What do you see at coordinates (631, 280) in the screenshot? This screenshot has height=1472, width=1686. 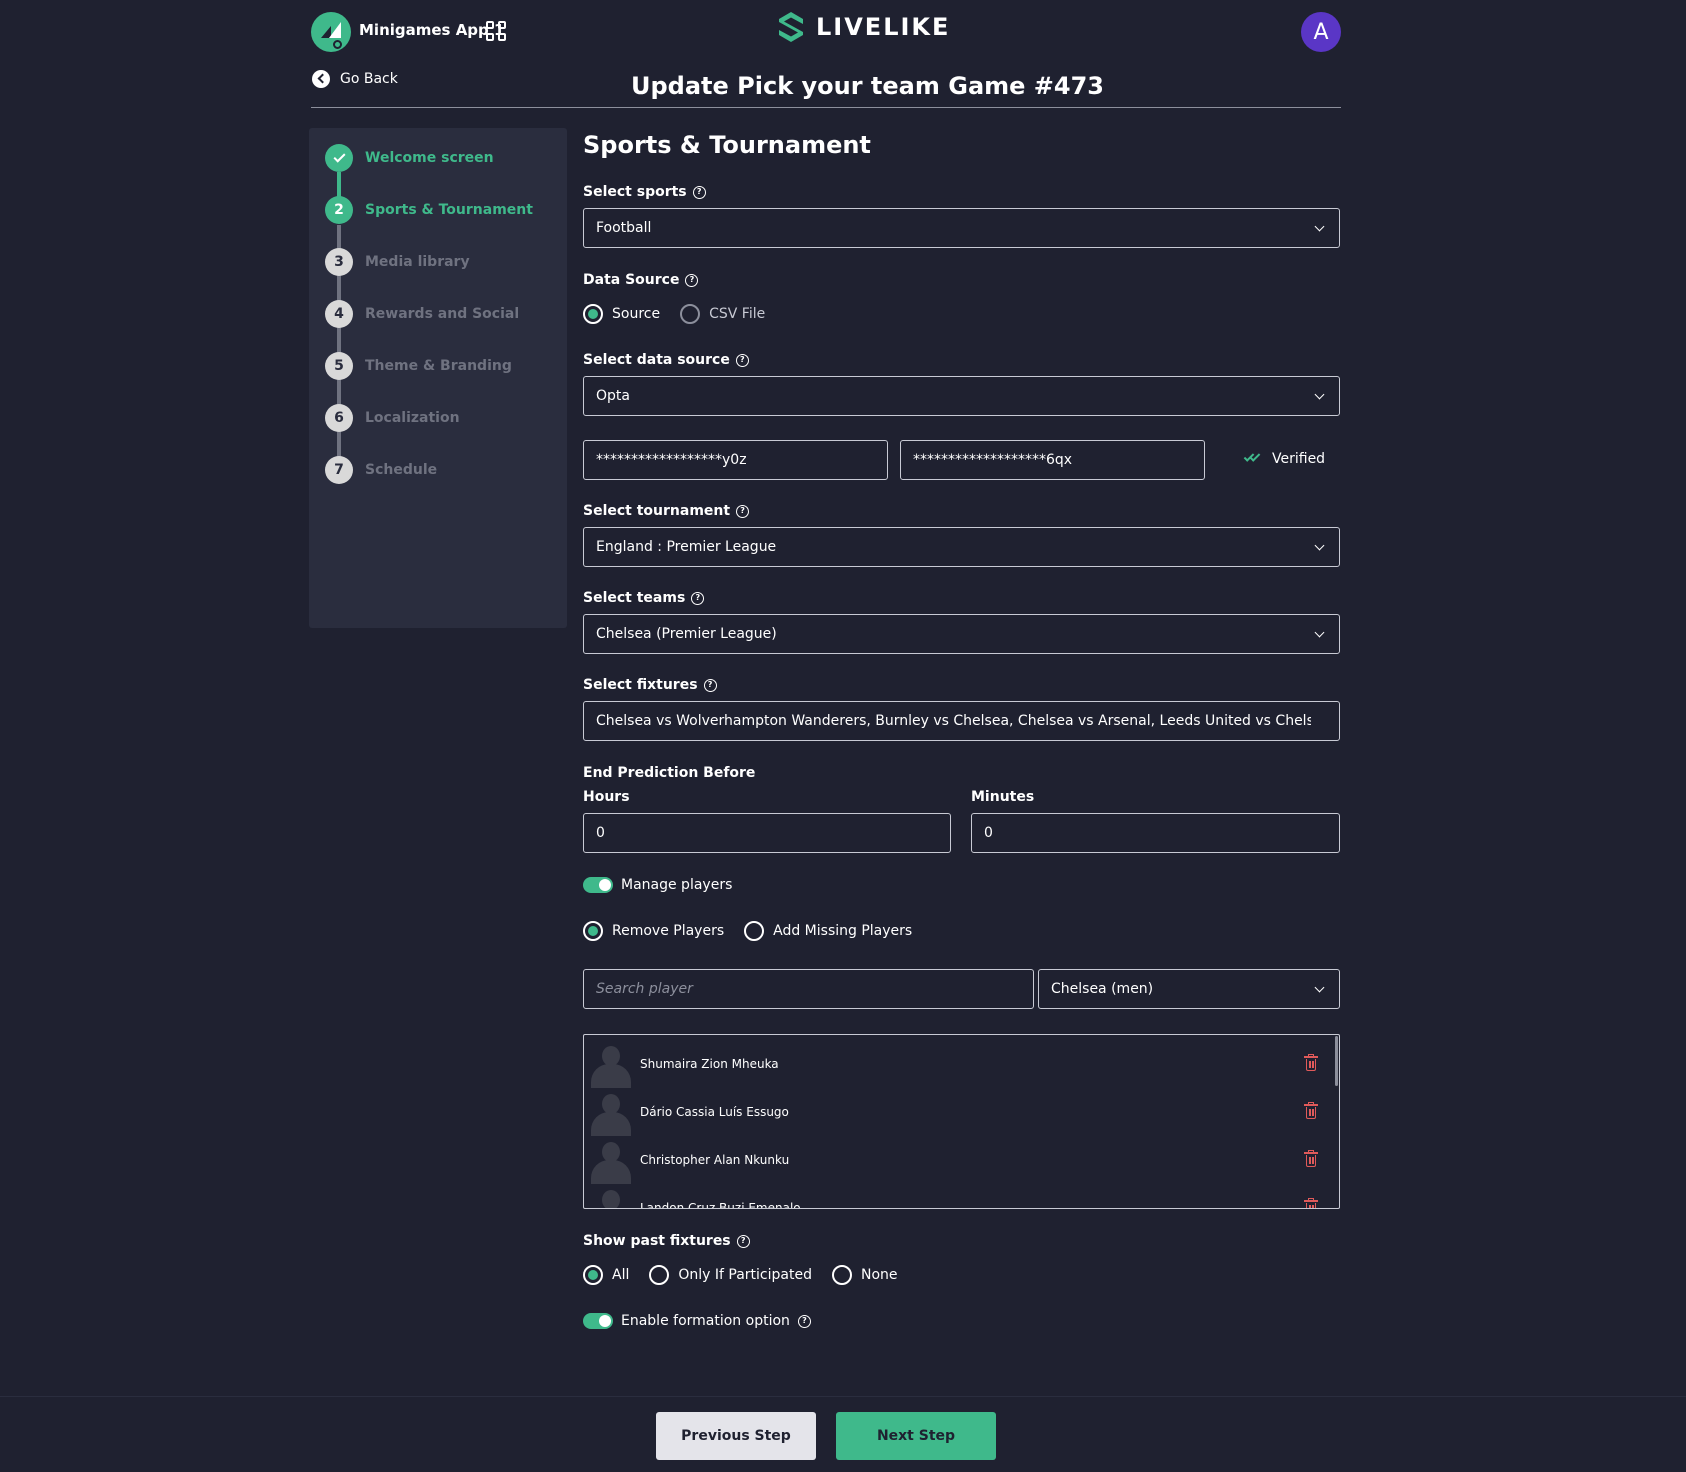 I see `label-text: Data Source` at bounding box center [631, 280].